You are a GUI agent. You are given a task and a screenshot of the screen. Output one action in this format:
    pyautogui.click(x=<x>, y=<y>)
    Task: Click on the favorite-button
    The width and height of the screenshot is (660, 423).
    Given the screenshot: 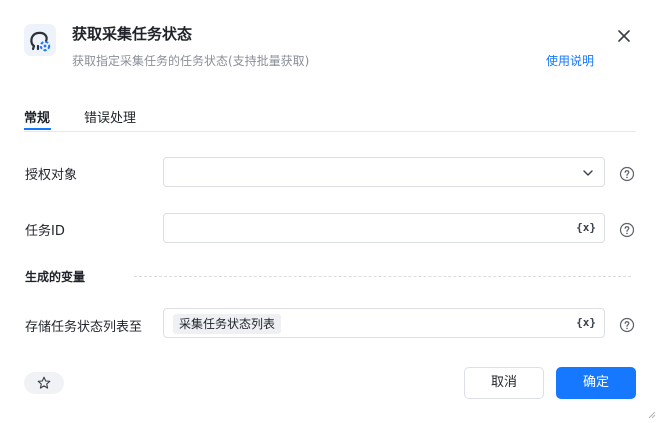 What is the action you would take?
    pyautogui.click(x=44, y=383)
    